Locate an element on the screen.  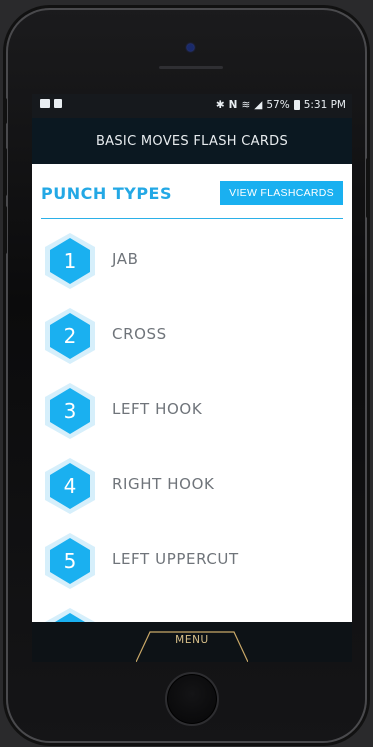
punch-label: LEFT UPPERCUT is located at coordinates (175, 559).